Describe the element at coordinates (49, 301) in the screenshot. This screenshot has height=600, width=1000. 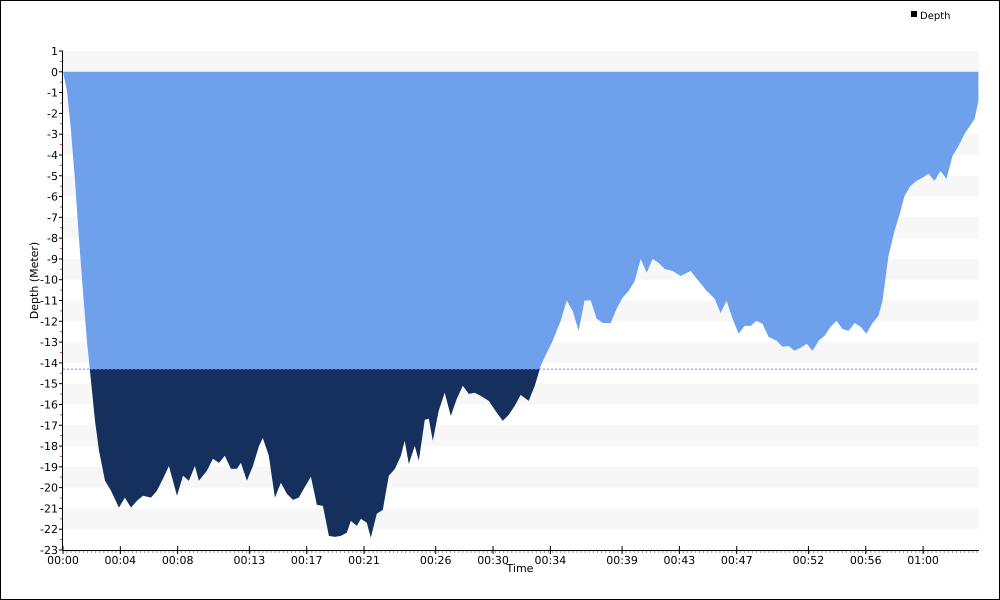
I see `axis-tick-label: -11` at that location.